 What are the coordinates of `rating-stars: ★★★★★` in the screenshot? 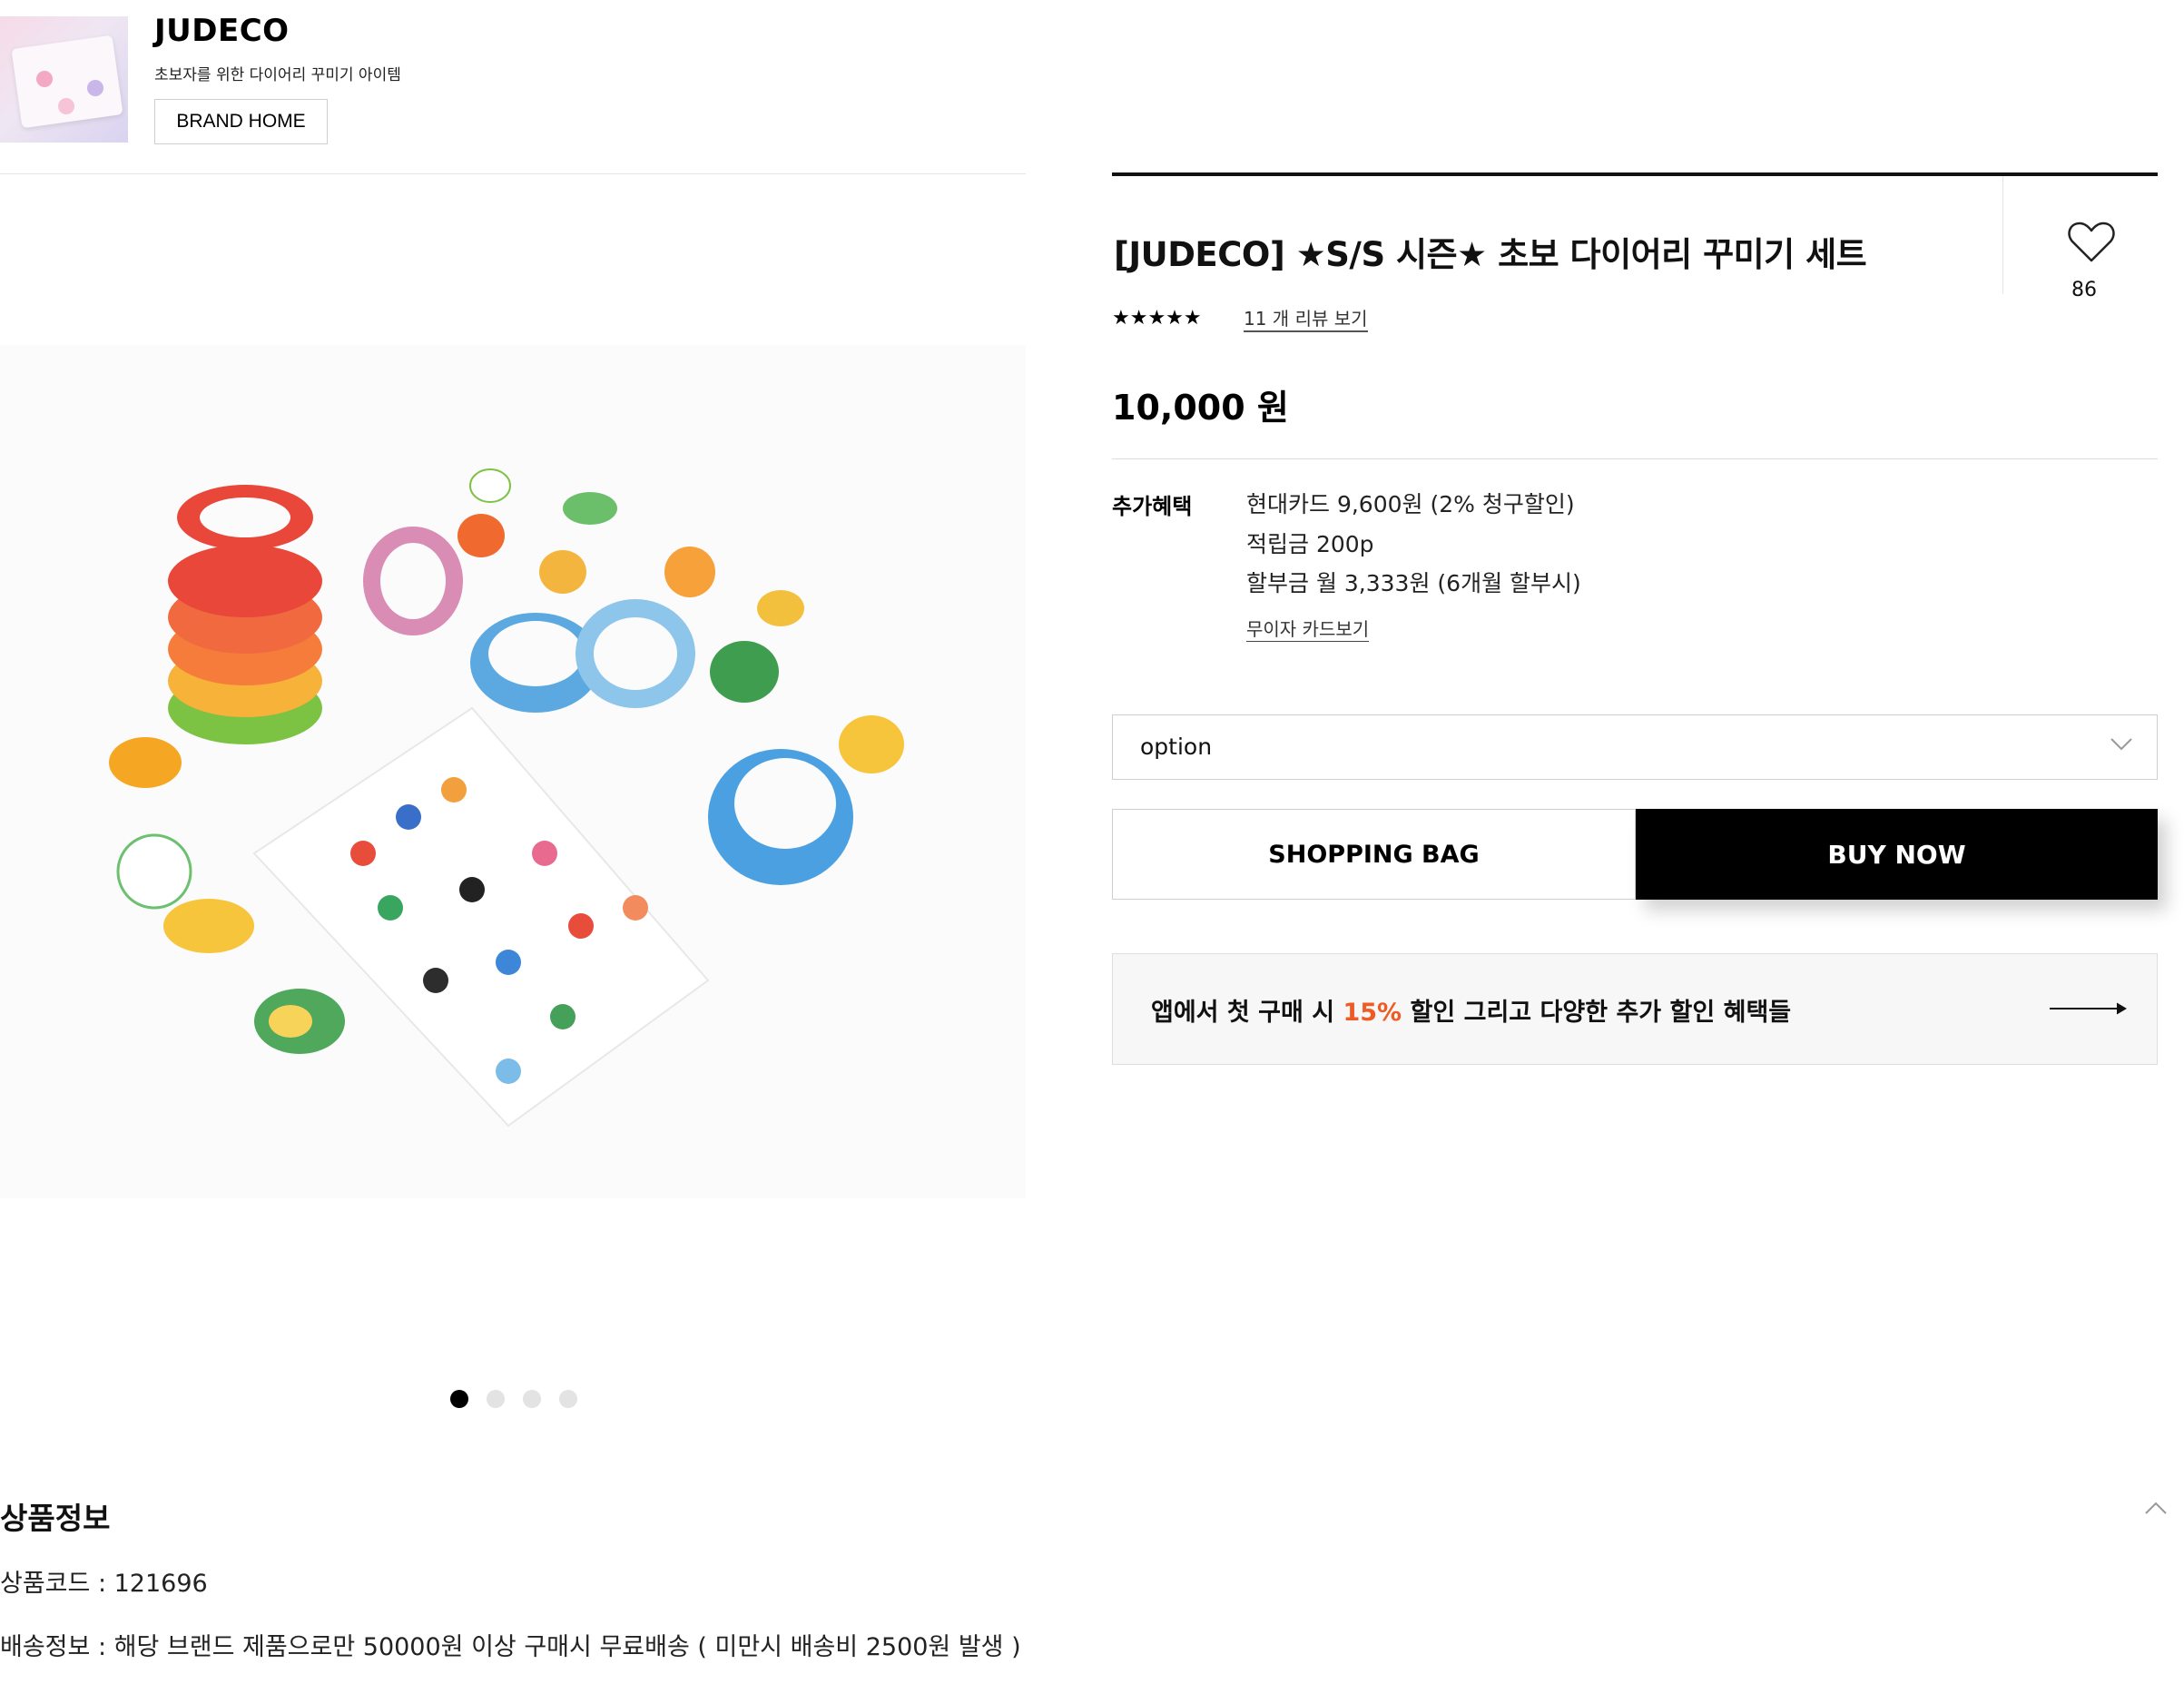 It's located at (1157, 318).